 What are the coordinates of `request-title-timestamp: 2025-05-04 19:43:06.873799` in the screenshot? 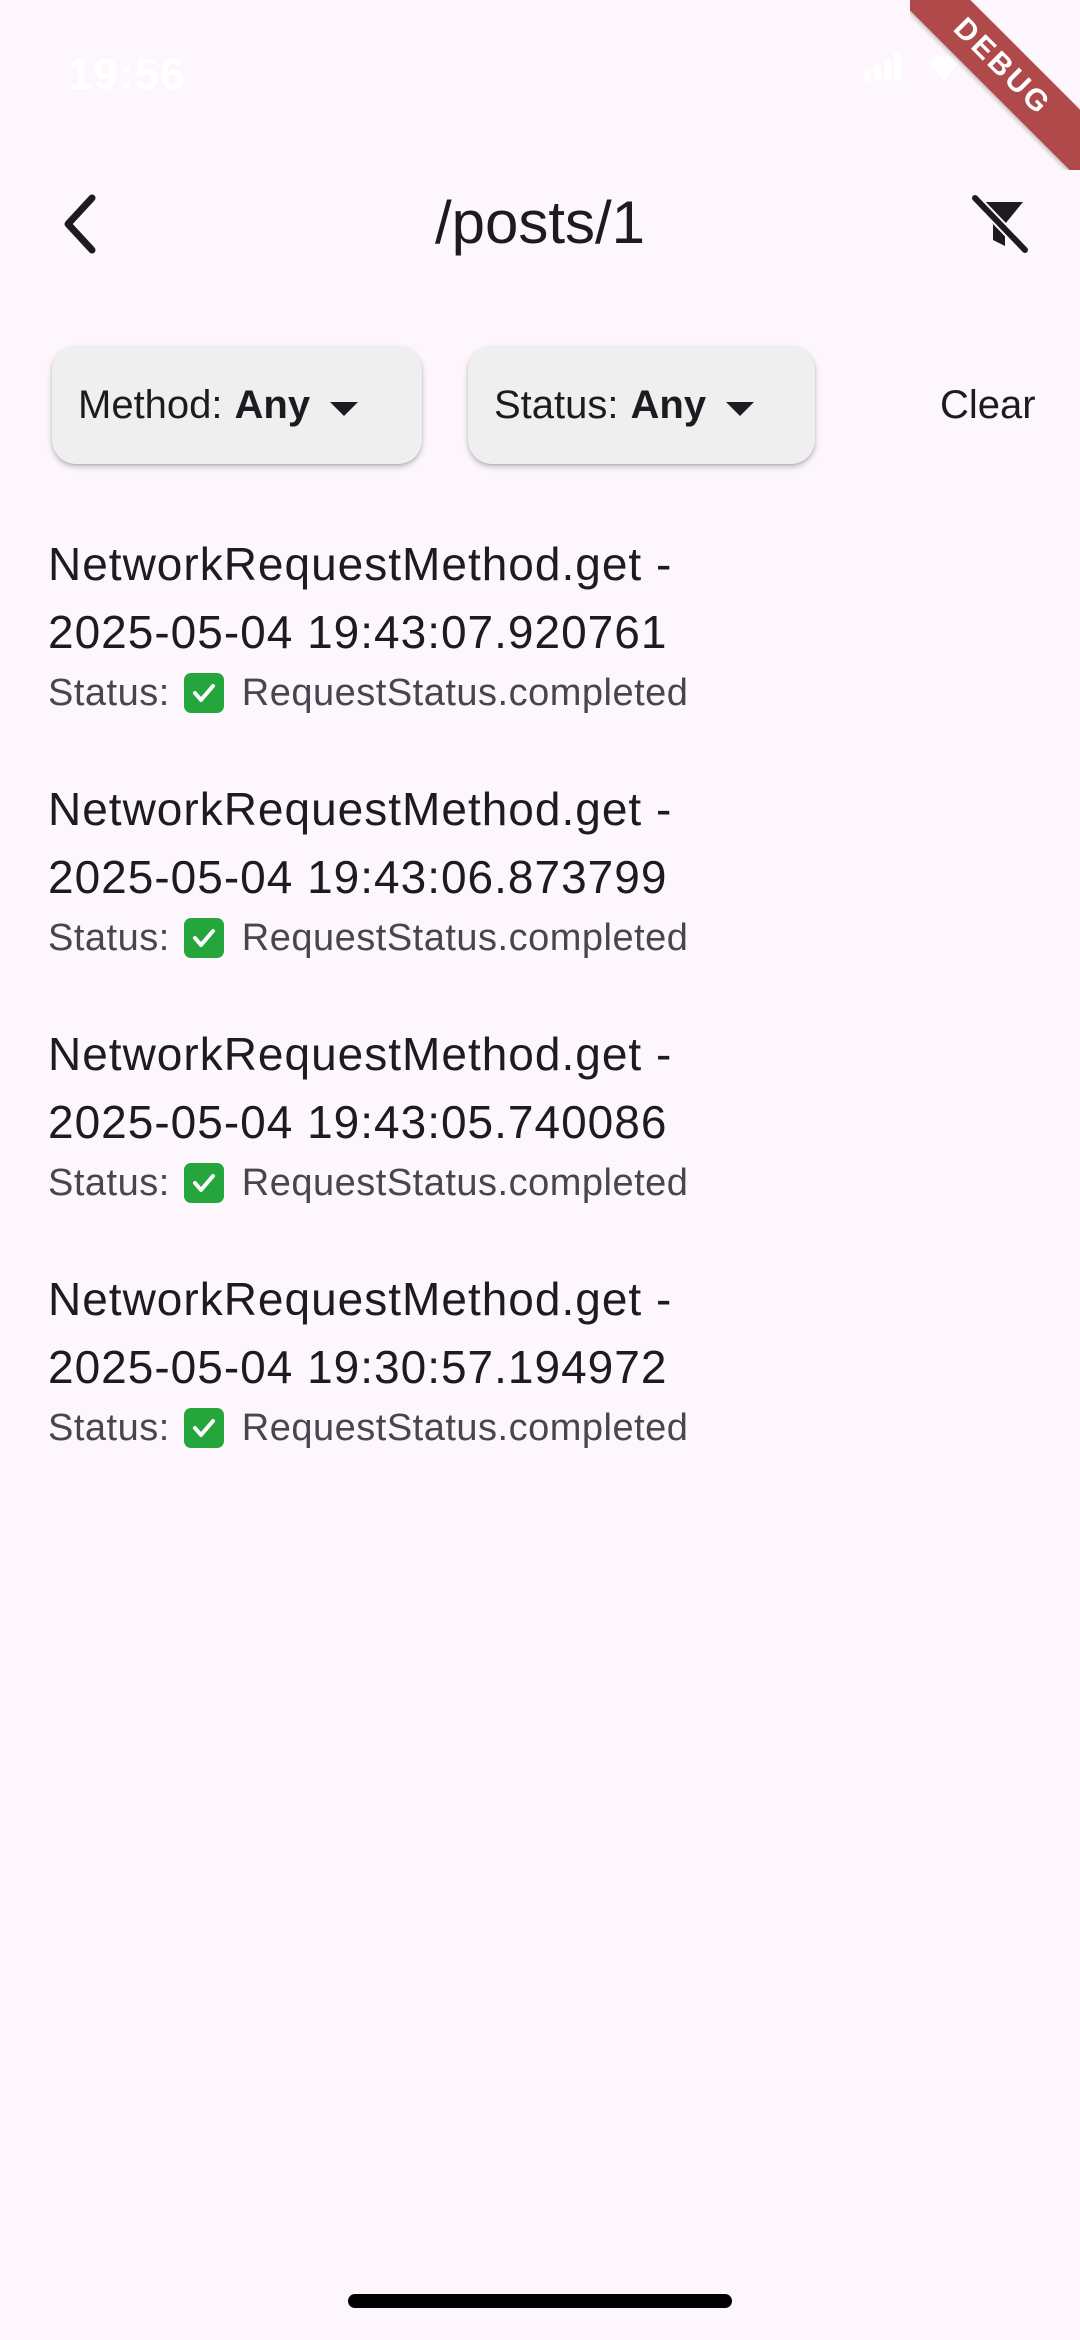 It's located at (358, 877).